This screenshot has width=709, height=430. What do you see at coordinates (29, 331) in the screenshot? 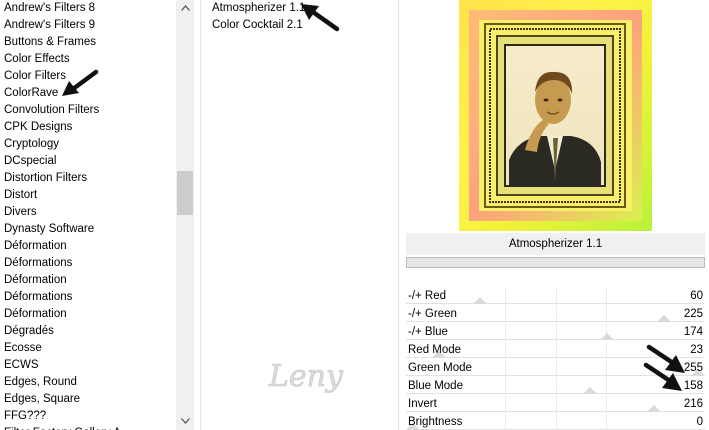
I see `filter-category-item: Dégradés` at bounding box center [29, 331].